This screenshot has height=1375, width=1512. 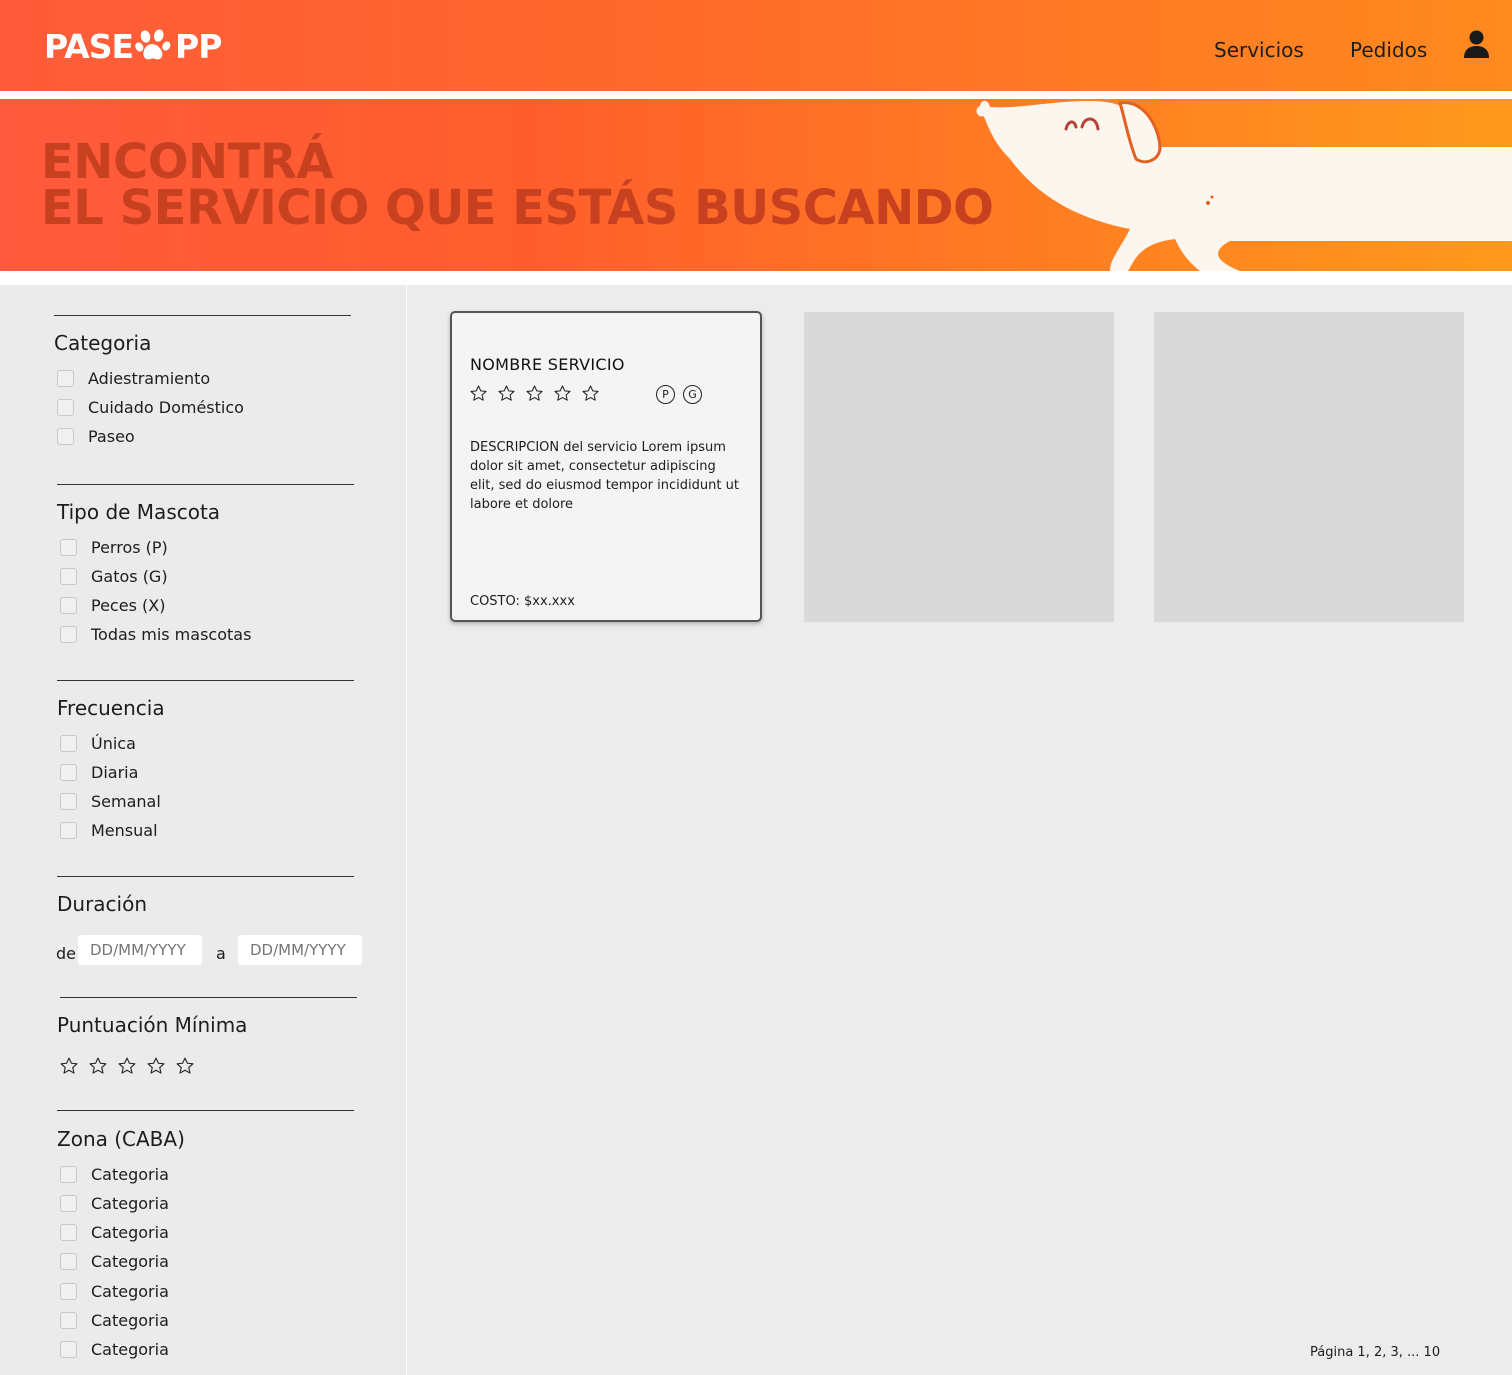 I want to click on option-label: Perros (P), so click(x=129, y=547).